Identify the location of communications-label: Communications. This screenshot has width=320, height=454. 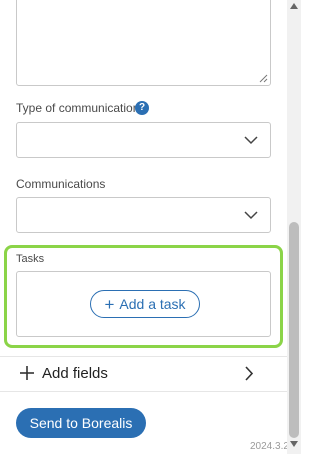
(61, 184).